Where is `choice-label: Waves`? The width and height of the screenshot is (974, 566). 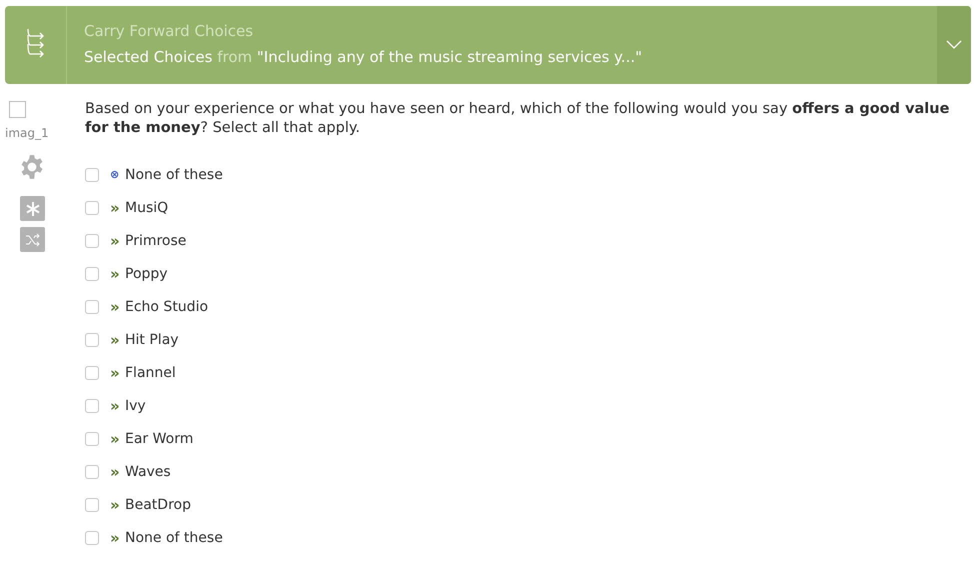
choice-label: Waves is located at coordinates (148, 472).